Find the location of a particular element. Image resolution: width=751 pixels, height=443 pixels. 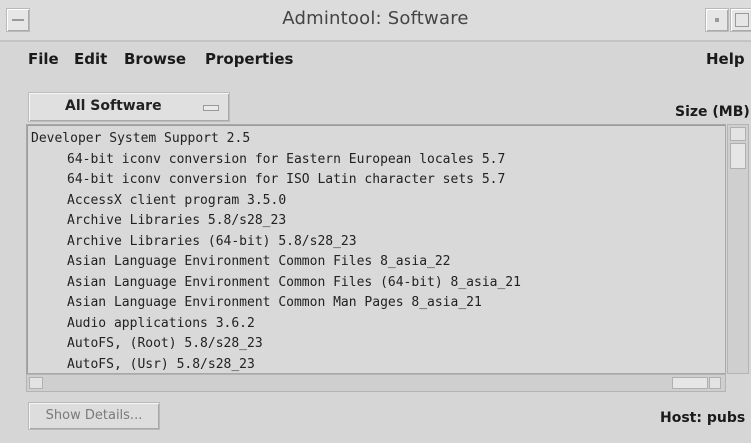

list-item: AutoFS, (Usr) 5.8/s28_23 is located at coordinates (378, 365).